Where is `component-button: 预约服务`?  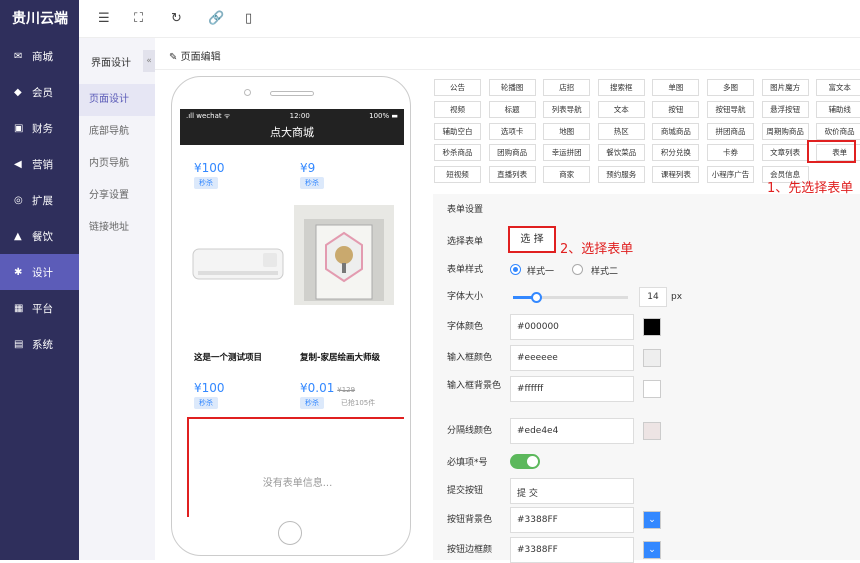
component-button: 预约服务 is located at coordinates (621, 175).